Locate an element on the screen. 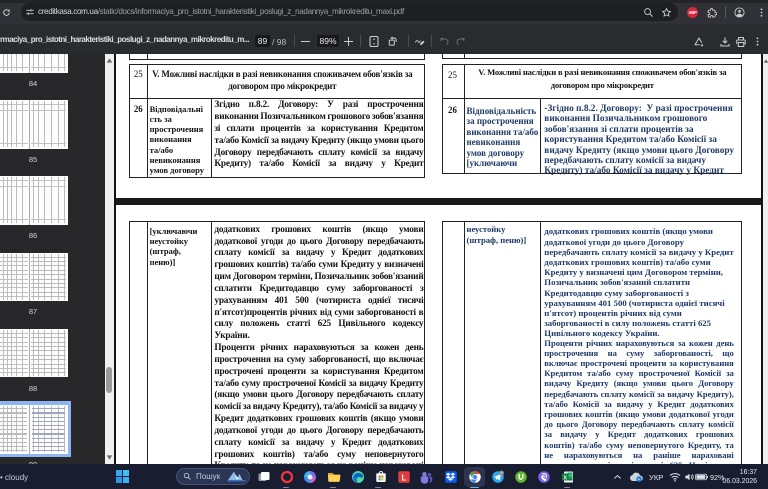  svg-text: X is located at coordinates (565, 478).